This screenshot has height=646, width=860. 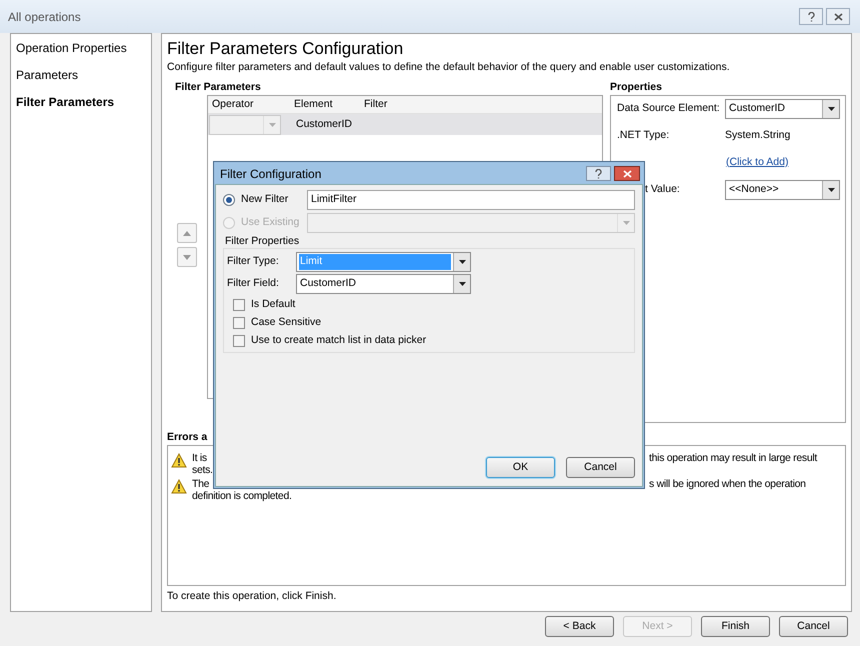 What do you see at coordinates (756, 162) in the screenshot?
I see `add-filter-link: (Click to Add)` at bounding box center [756, 162].